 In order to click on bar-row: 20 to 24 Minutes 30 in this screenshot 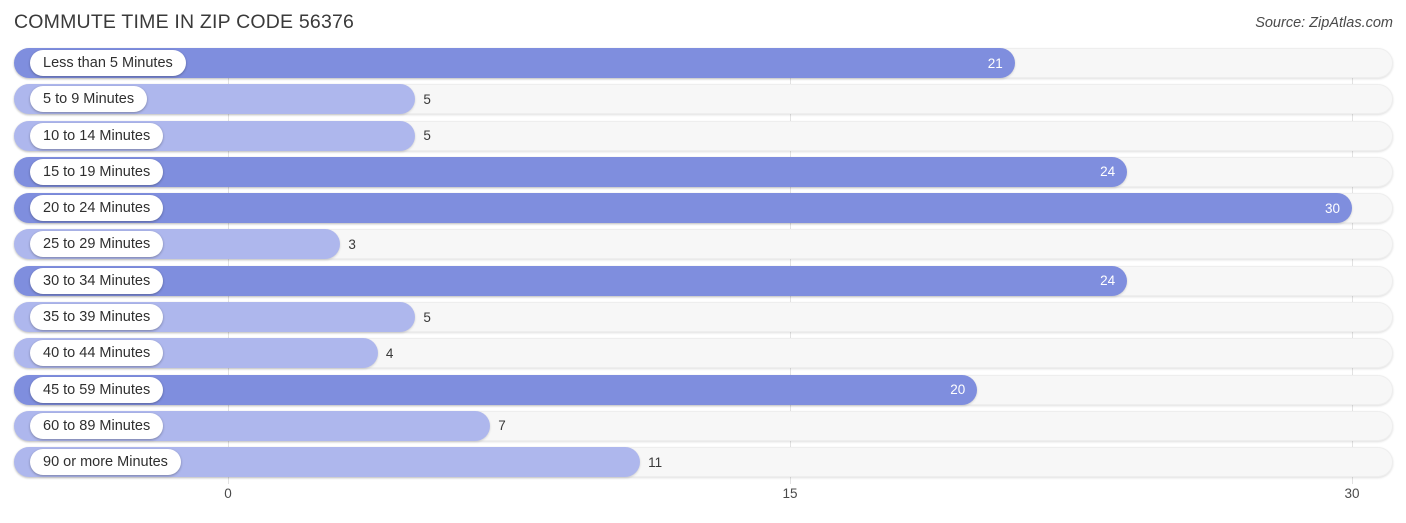, I will do `click(703, 208)`.